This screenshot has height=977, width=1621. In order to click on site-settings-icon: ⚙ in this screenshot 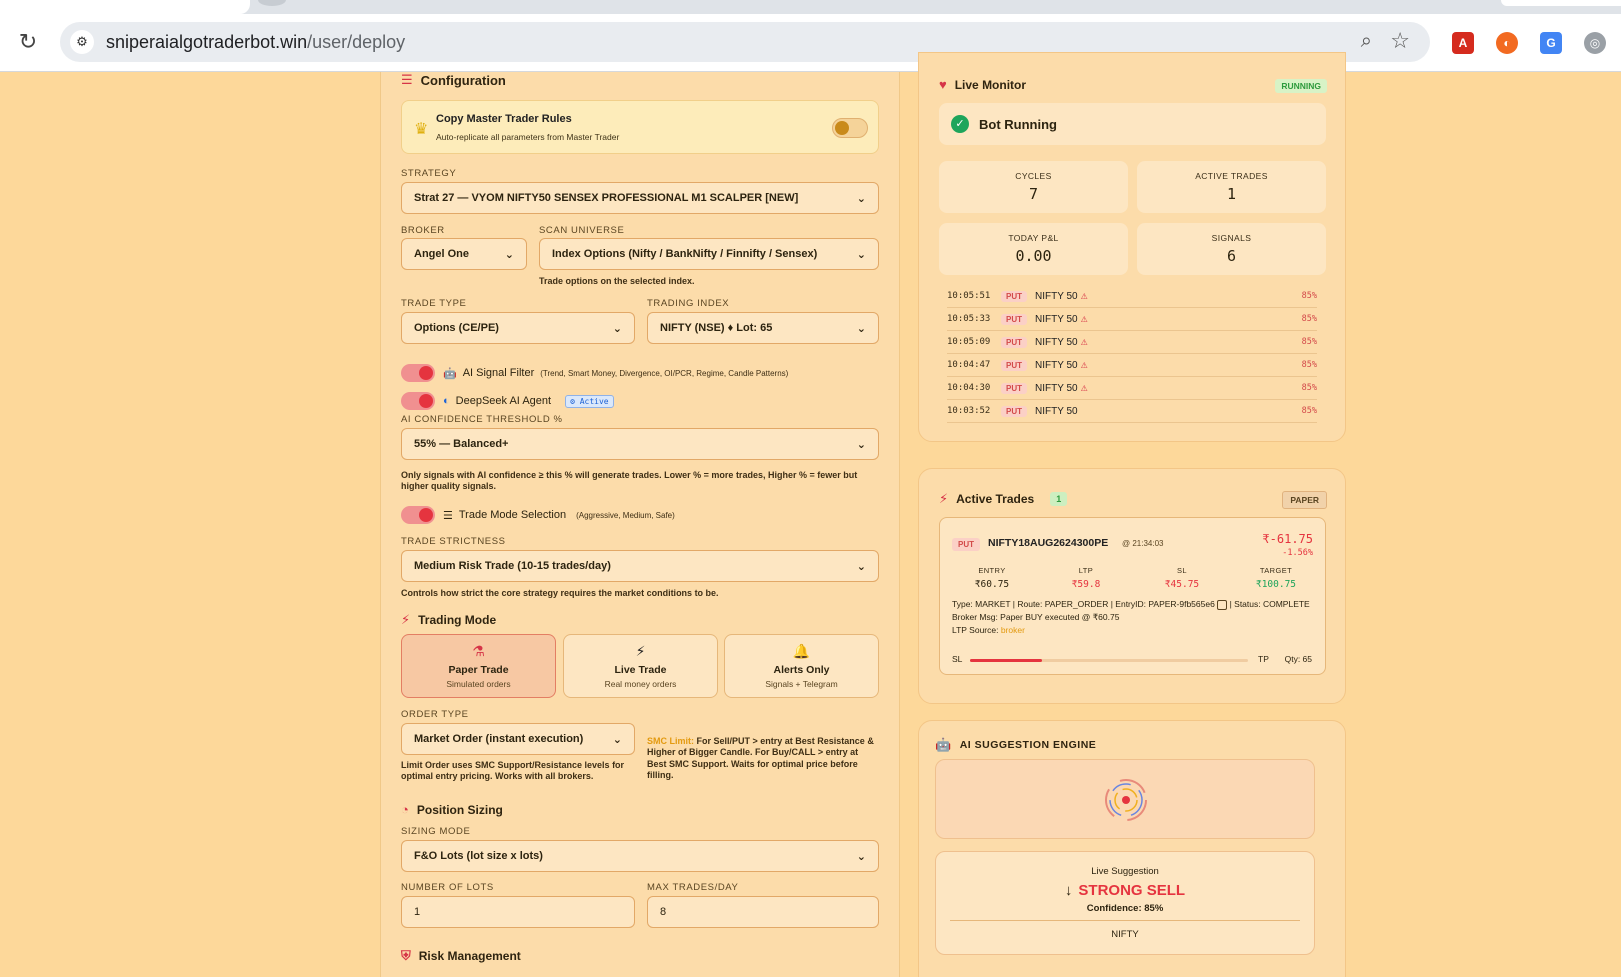, I will do `click(82, 42)`.